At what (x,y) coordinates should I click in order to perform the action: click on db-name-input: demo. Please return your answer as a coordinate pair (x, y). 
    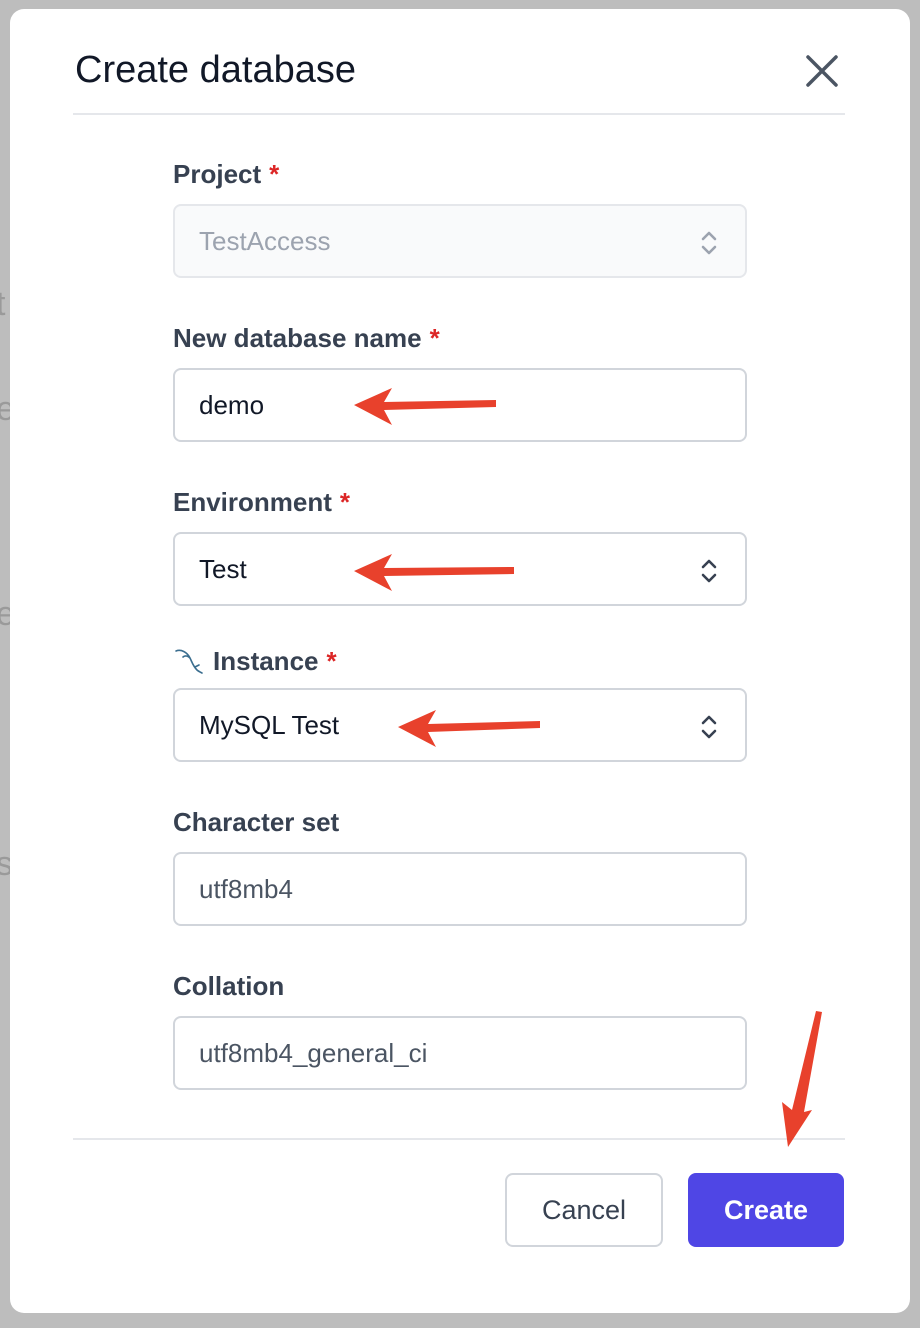
    Looking at the image, I should click on (460, 405).